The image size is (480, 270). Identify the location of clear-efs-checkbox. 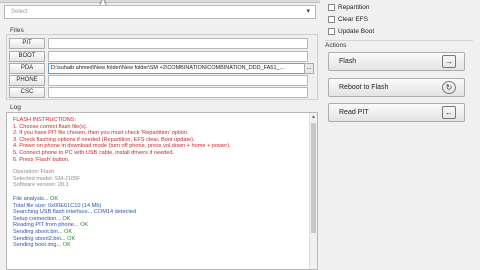
(331, 19).